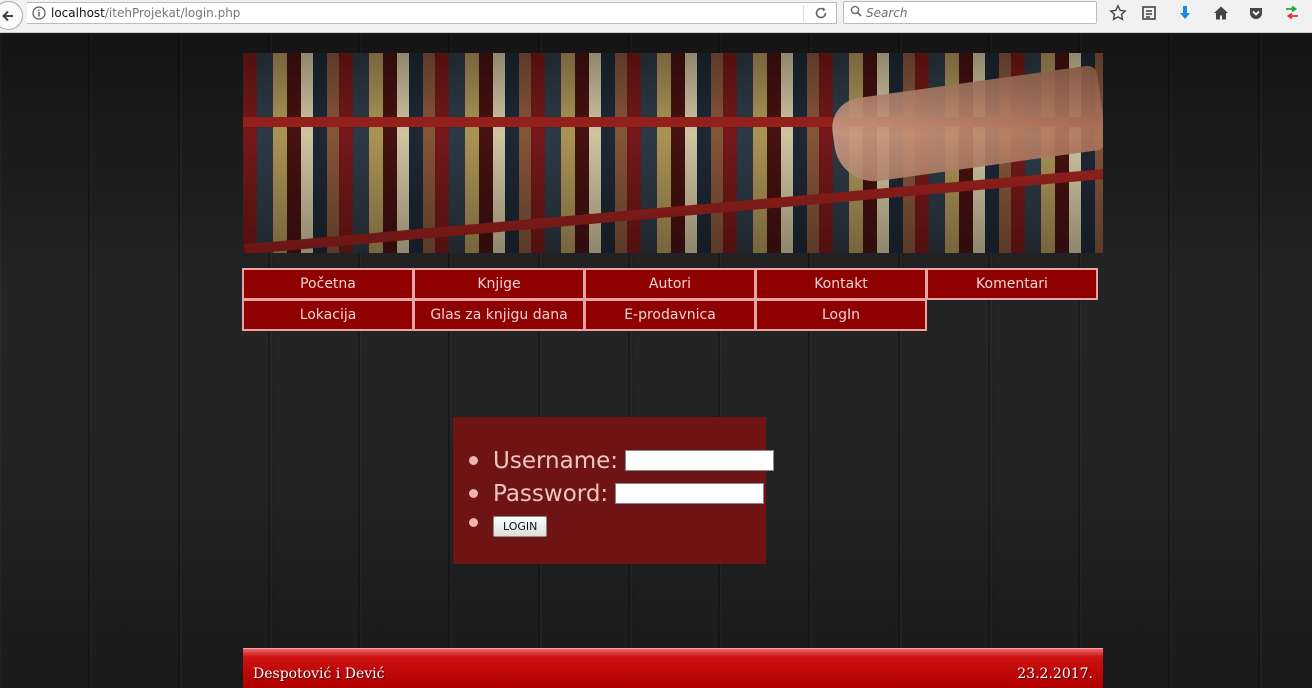  What do you see at coordinates (887, 12) in the screenshot?
I see `search-placeholder: Search` at bounding box center [887, 12].